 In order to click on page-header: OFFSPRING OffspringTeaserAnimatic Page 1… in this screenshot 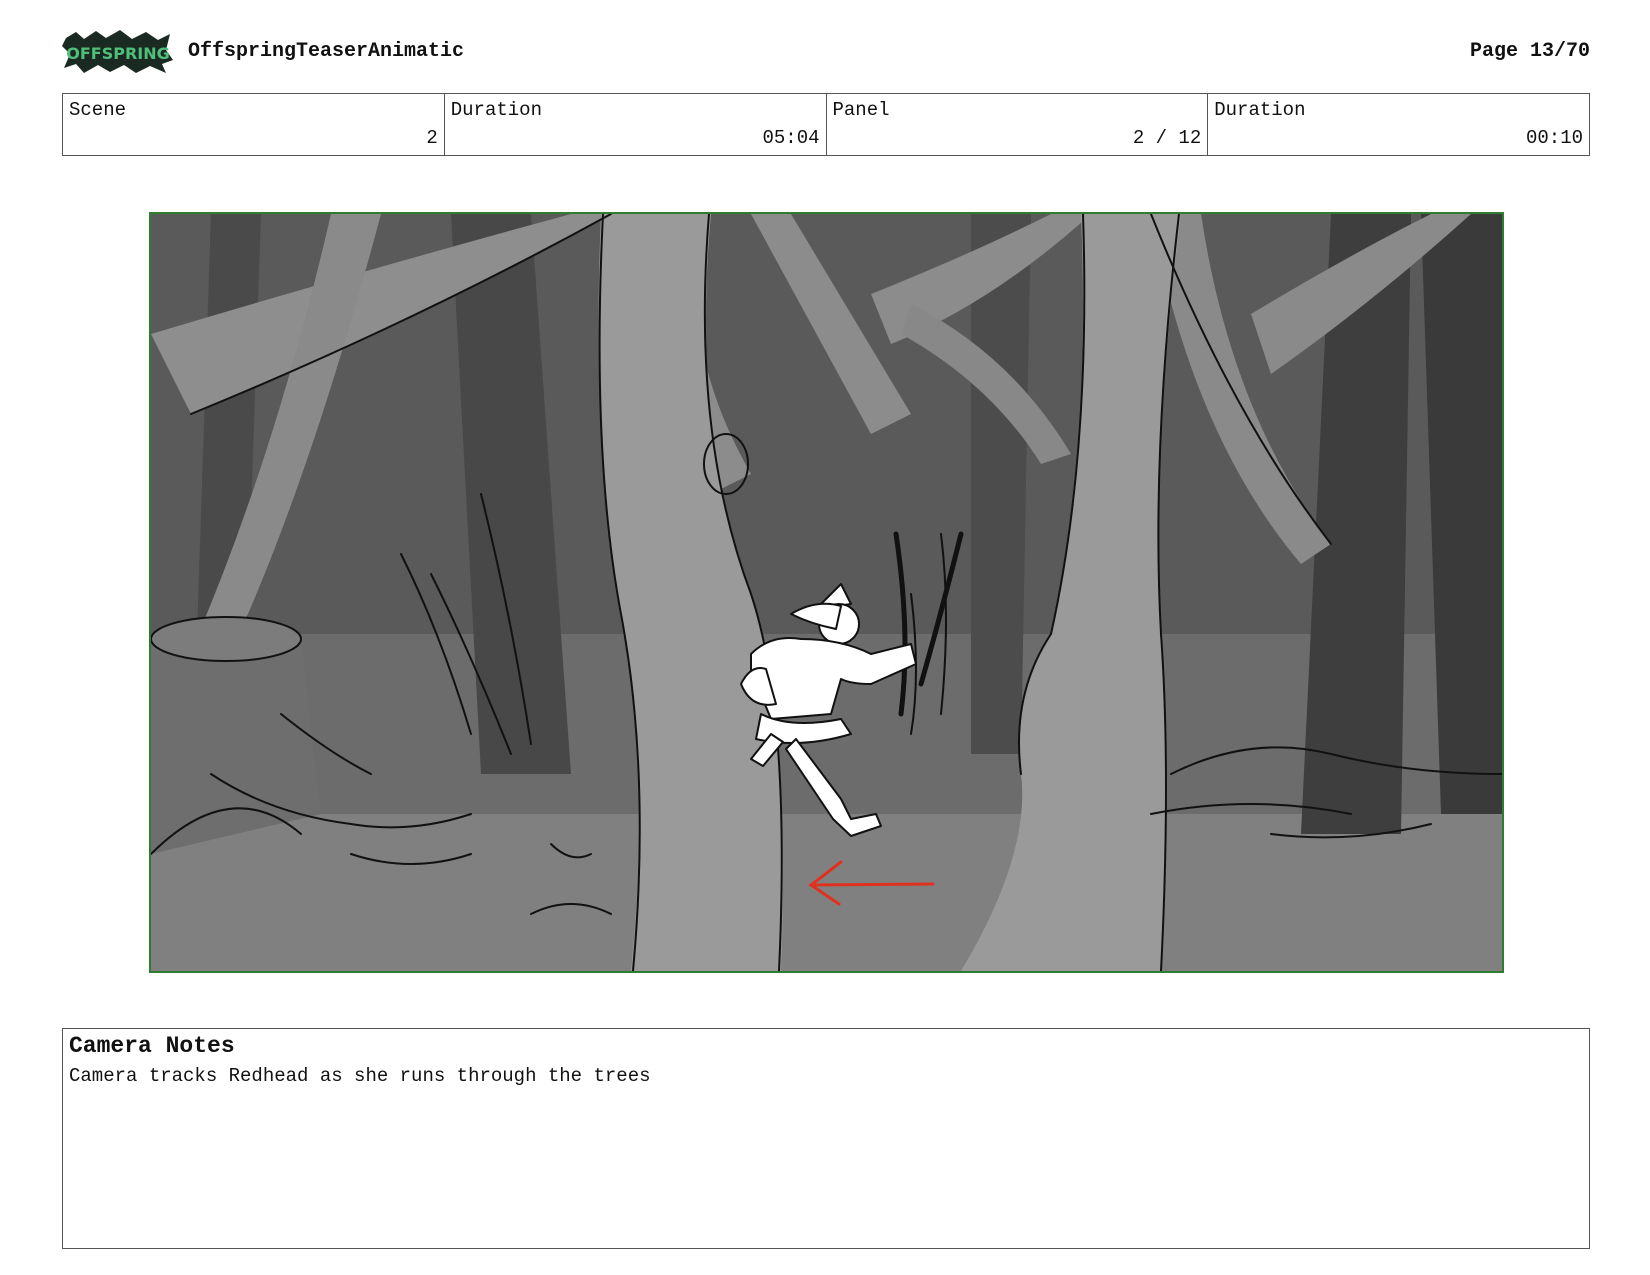, I will do `click(826, 51)`.